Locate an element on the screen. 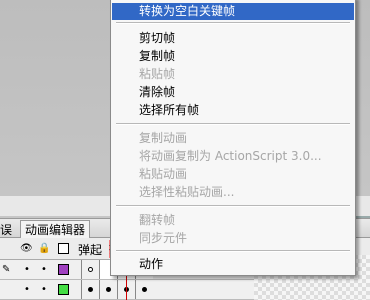 This screenshot has width=370, height=300. menu-item-synchronize-symbols: 同步元件 is located at coordinates (233, 238).